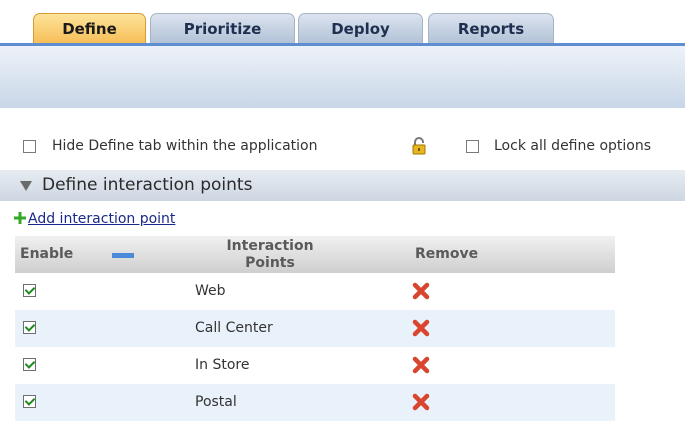  I want to click on header-enable: Enable, so click(47, 254).